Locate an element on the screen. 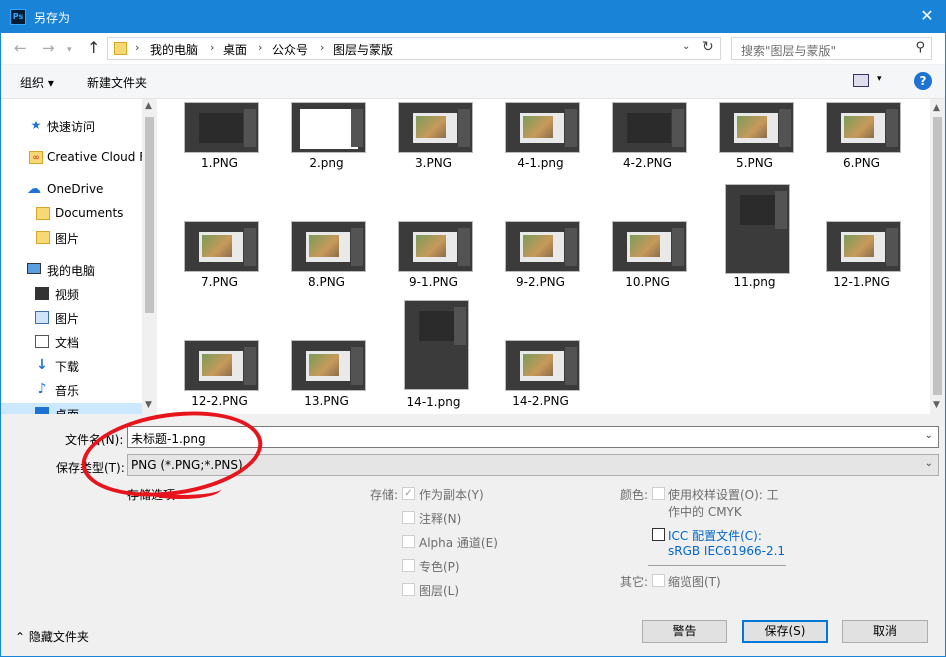 This screenshot has width=946, height=657. filename-value: 未标题-1.png is located at coordinates (168, 439).